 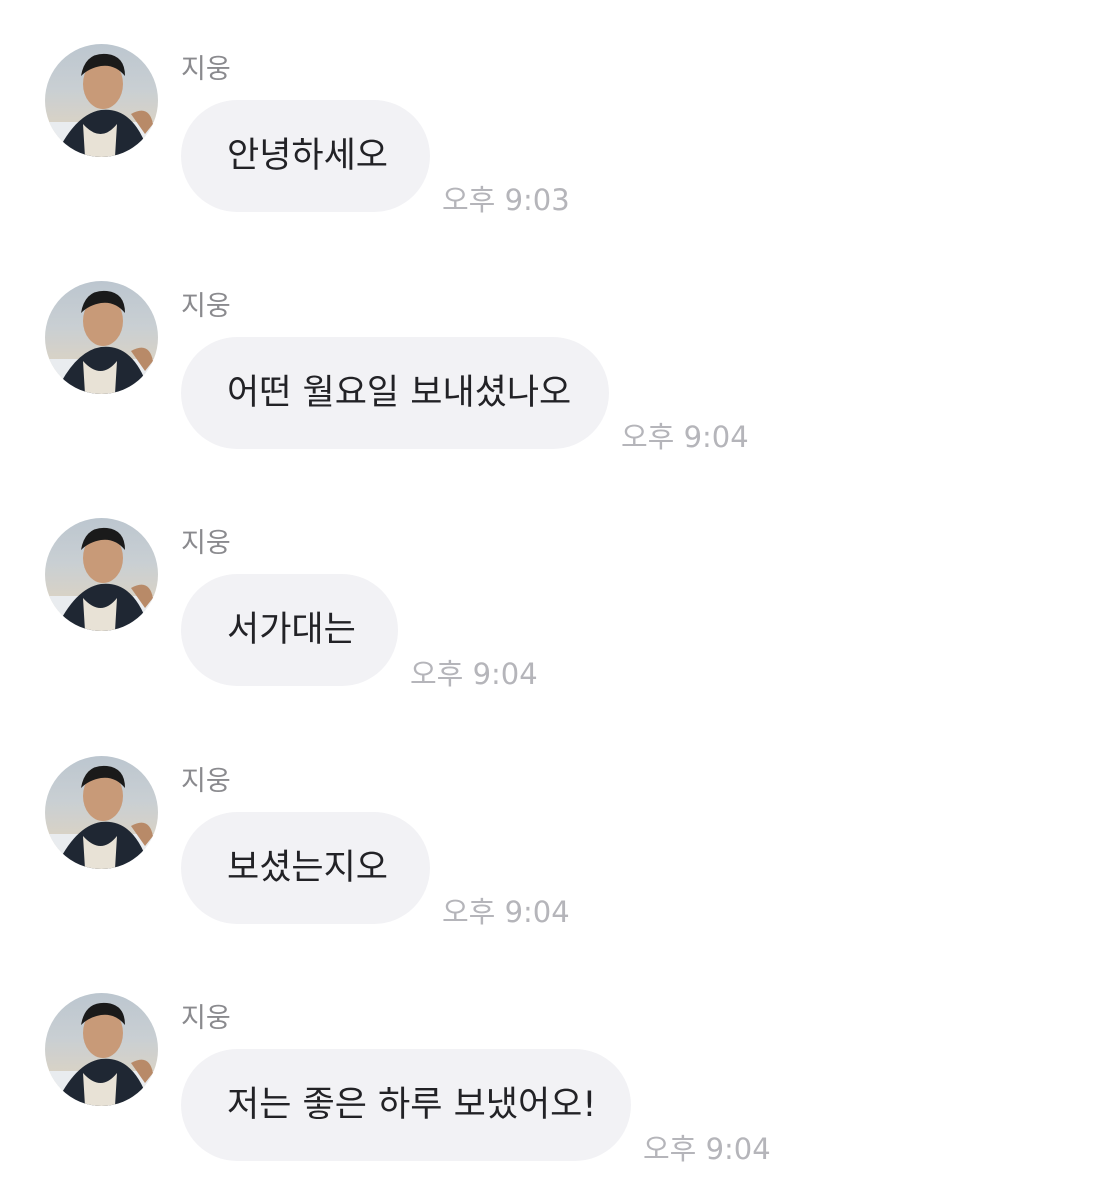 I want to click on message-text: 서가대는, so click(x=291, y=630).